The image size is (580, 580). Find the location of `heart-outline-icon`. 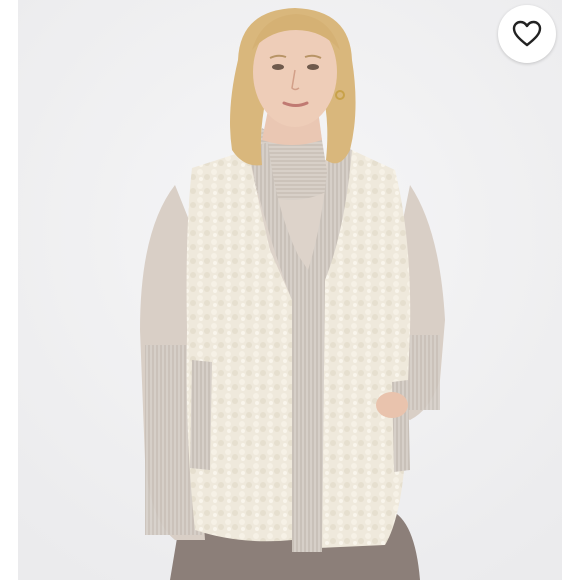

heart-outline-icon is located at coordinates (527, 33).